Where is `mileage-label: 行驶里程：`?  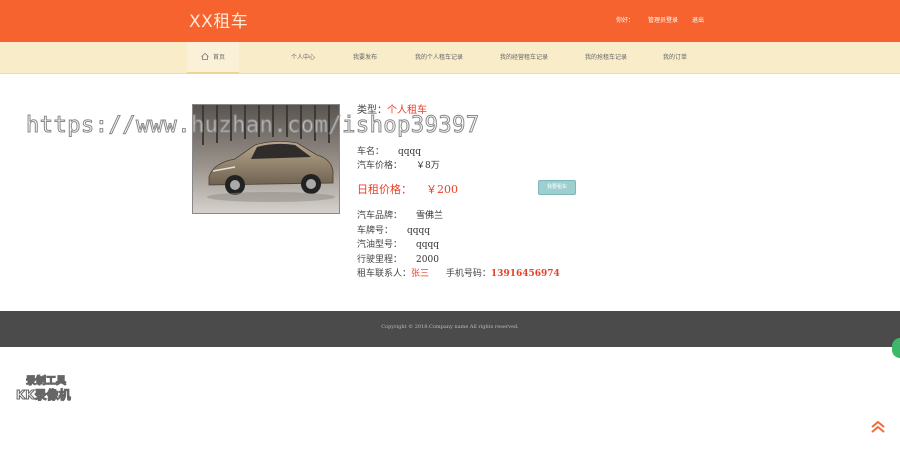 mileage-label: 行驶里程： is located at coordinates (380, 260).